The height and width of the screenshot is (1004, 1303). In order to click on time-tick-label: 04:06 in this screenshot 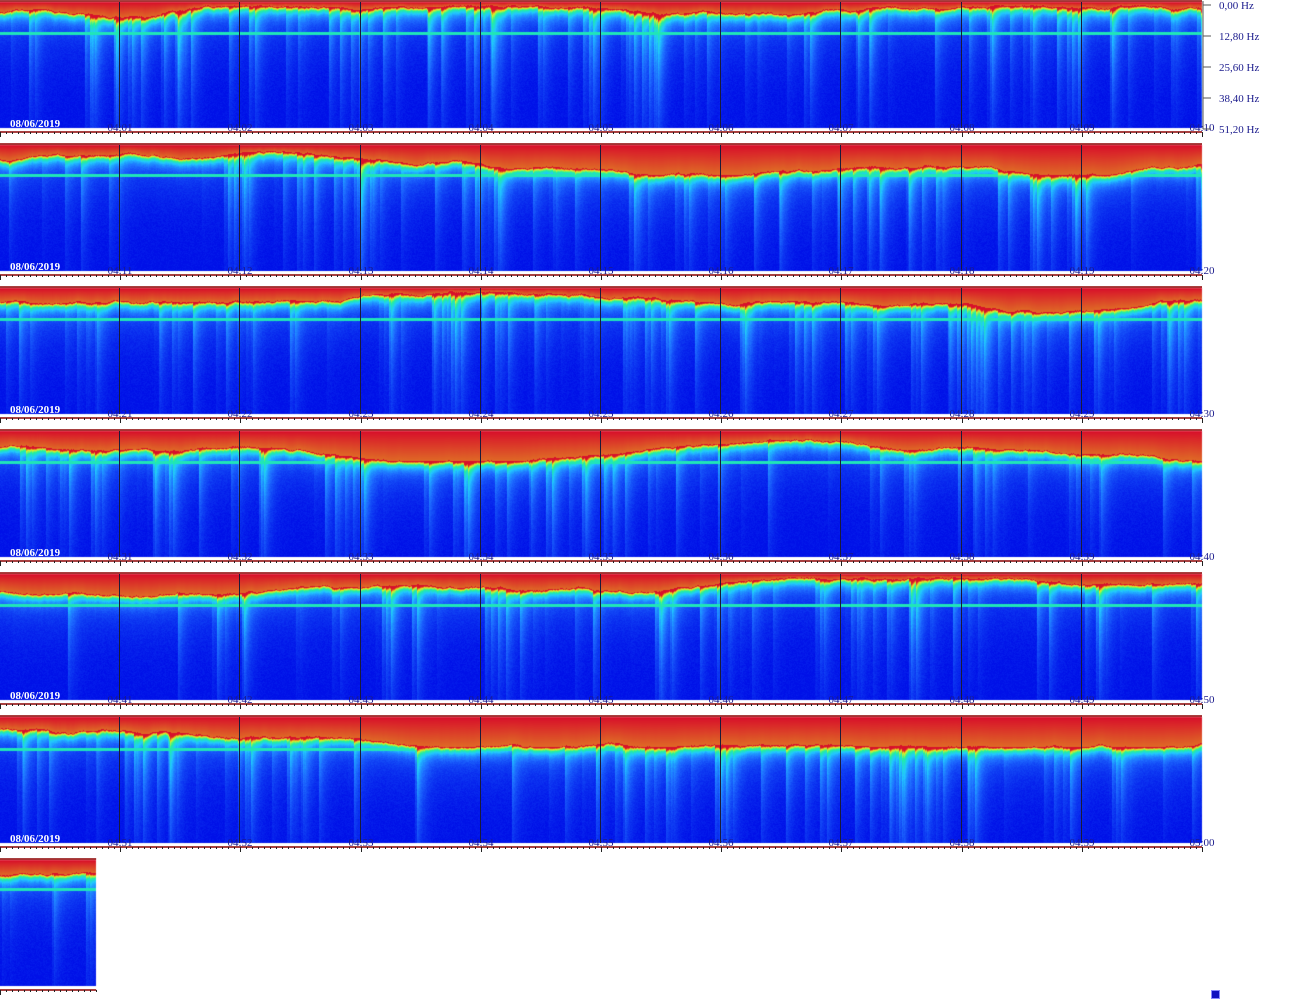, I will do `click(721, 128)`.